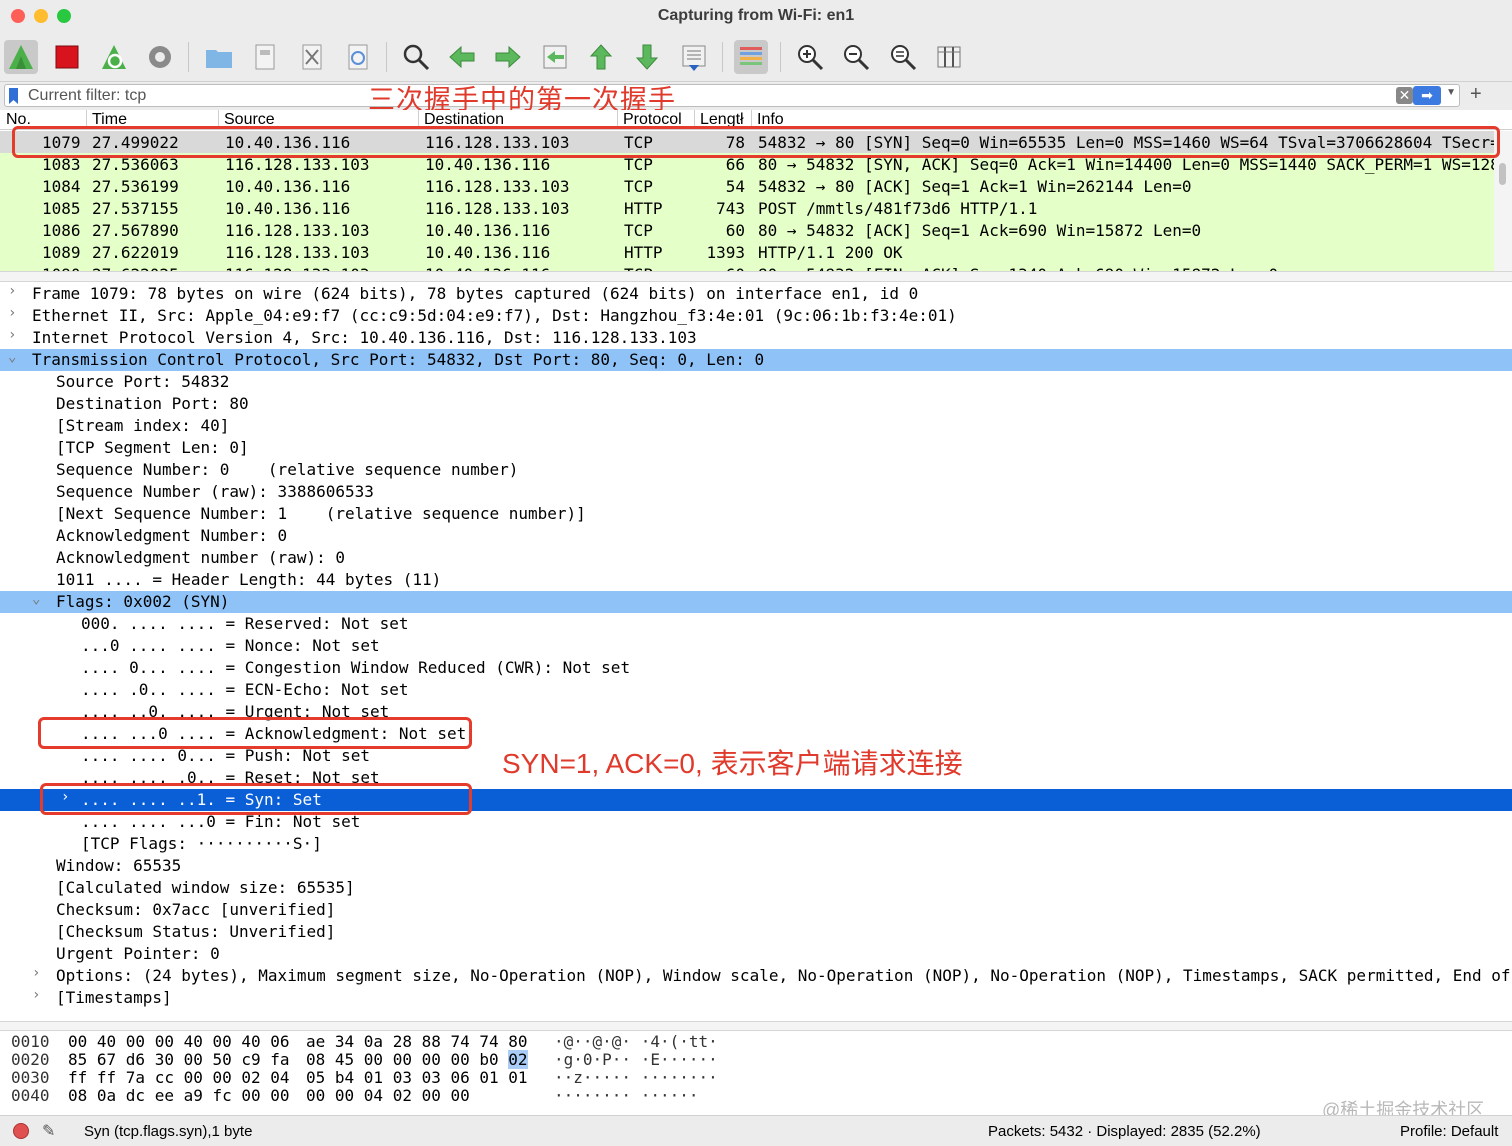 This screenshot has height=1146, width=1512. I want to click on detail-text: 1011 .... = Header Length: 44 bytes (11), so click(249, 579).